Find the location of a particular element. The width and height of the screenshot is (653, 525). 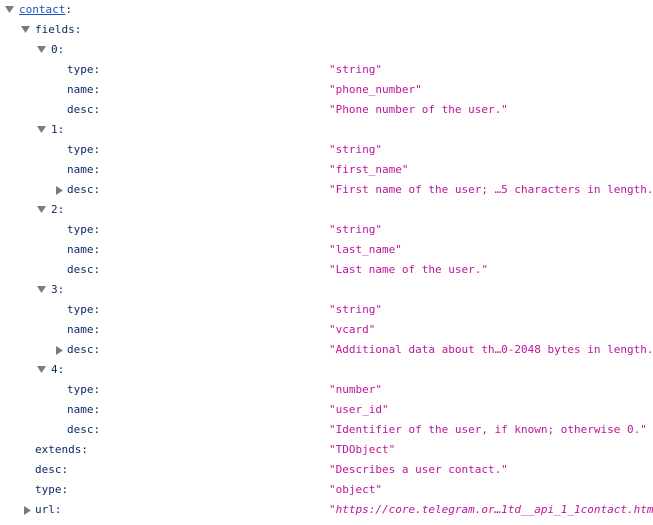

property-key-extends: extends: is located at coordinates (61, 449).